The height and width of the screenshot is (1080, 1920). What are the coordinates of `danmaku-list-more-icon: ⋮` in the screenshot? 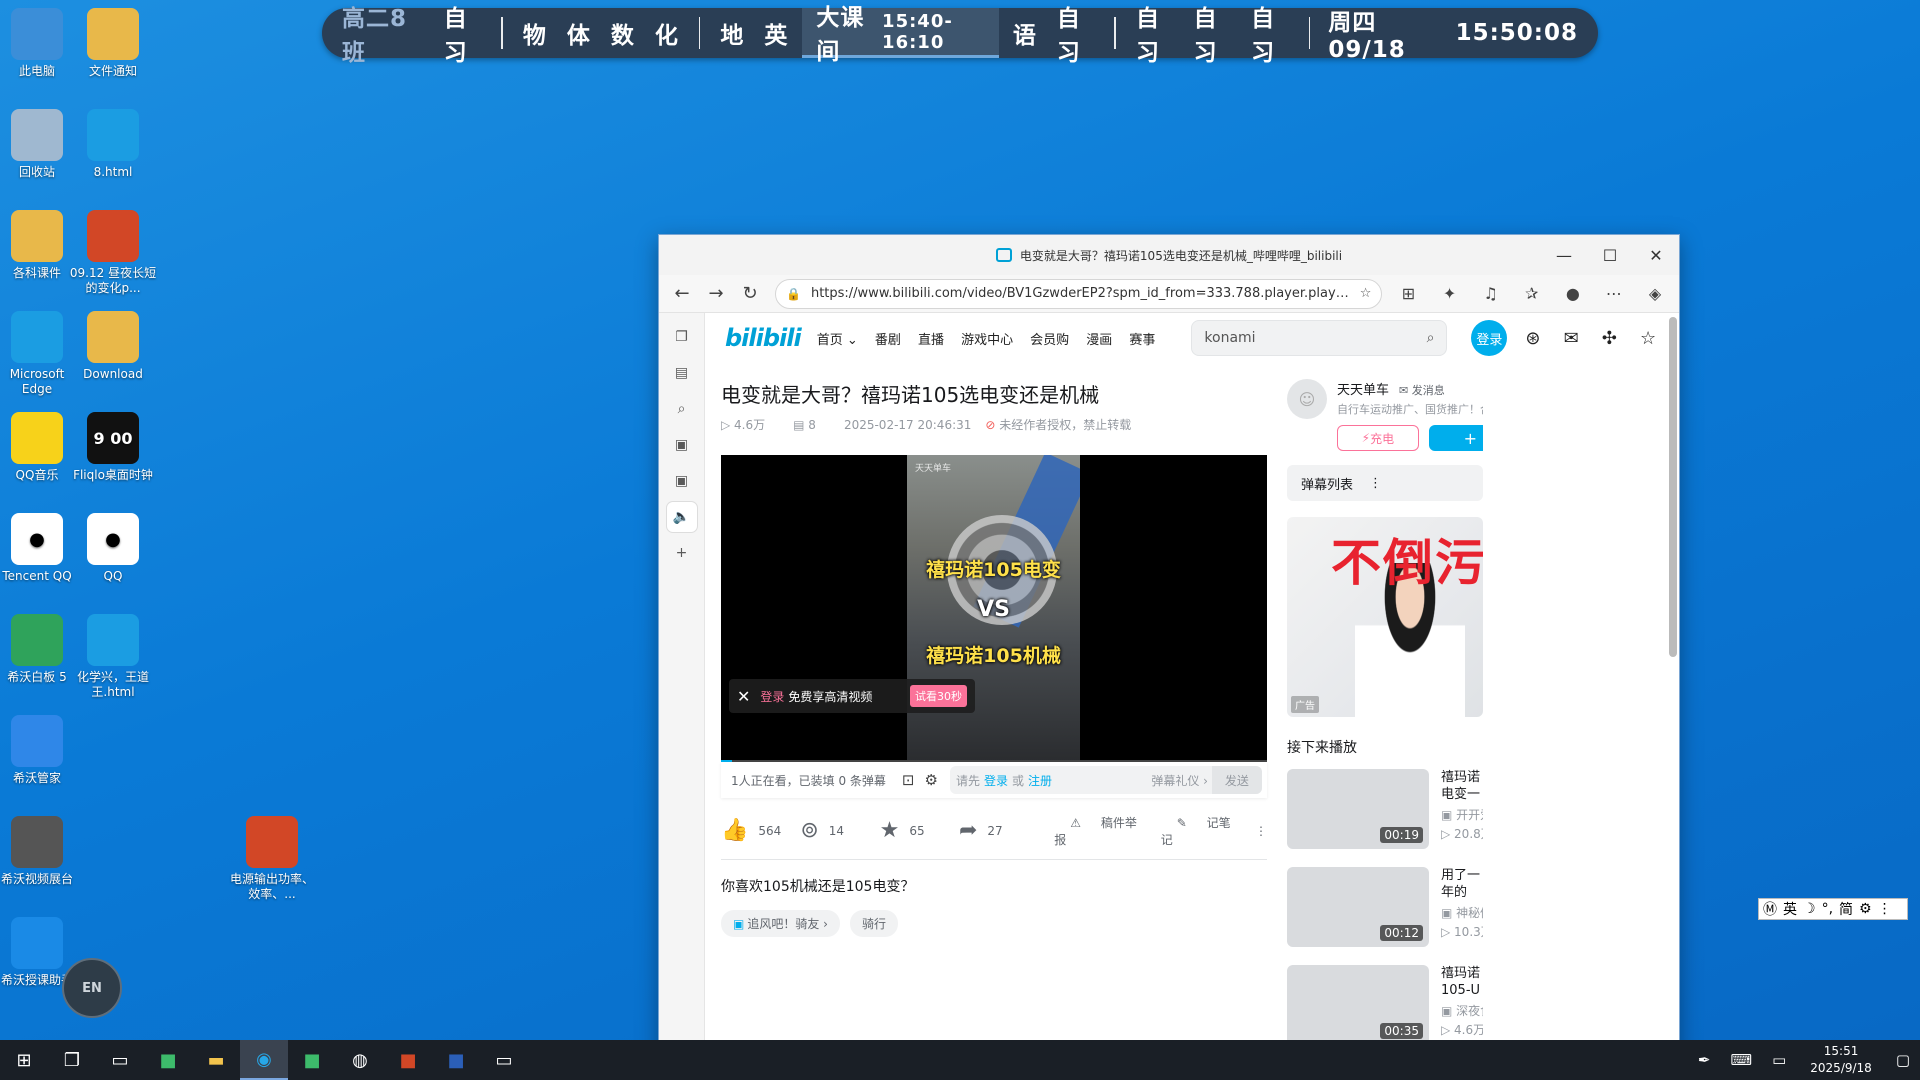 It's located at (1375, 483).